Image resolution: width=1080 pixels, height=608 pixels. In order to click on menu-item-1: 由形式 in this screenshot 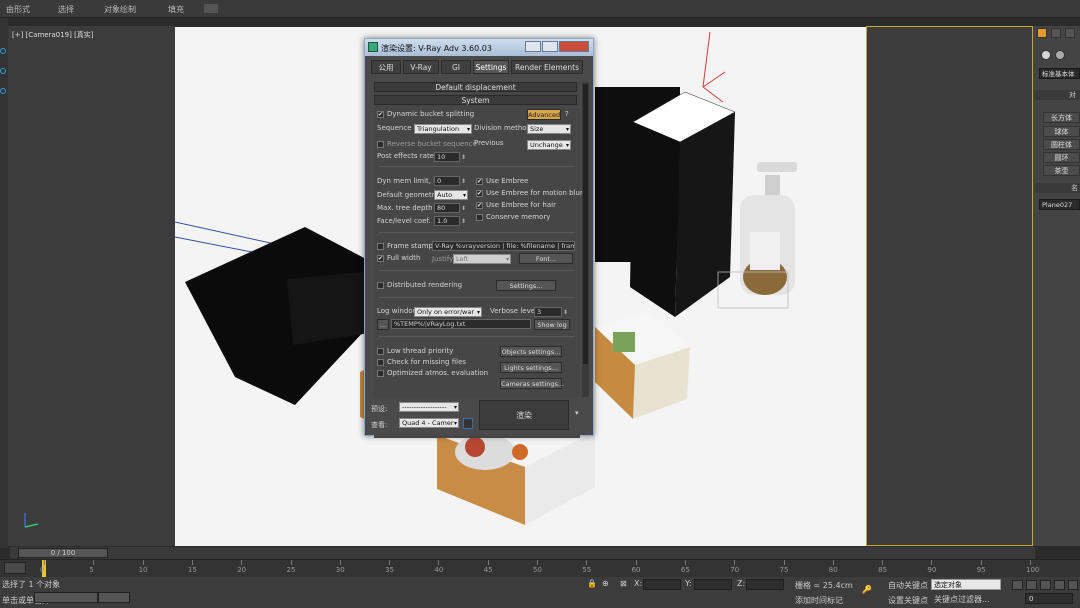, I will do `click(18, 9)`.